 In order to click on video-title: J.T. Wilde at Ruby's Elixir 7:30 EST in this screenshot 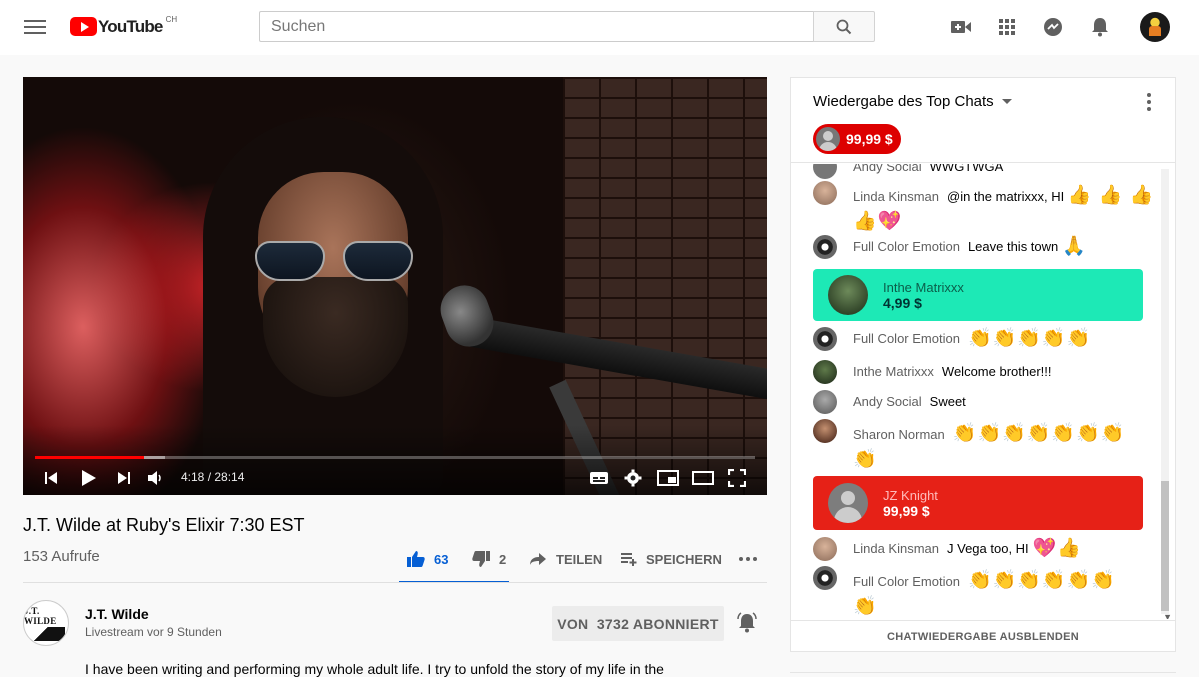, I will do `click(164, 525)`.